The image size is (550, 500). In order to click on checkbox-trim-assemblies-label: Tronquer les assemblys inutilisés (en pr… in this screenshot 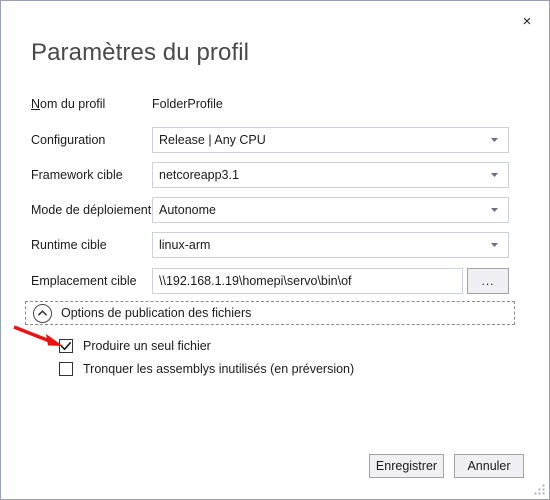, I will do `click(219, 369)`.